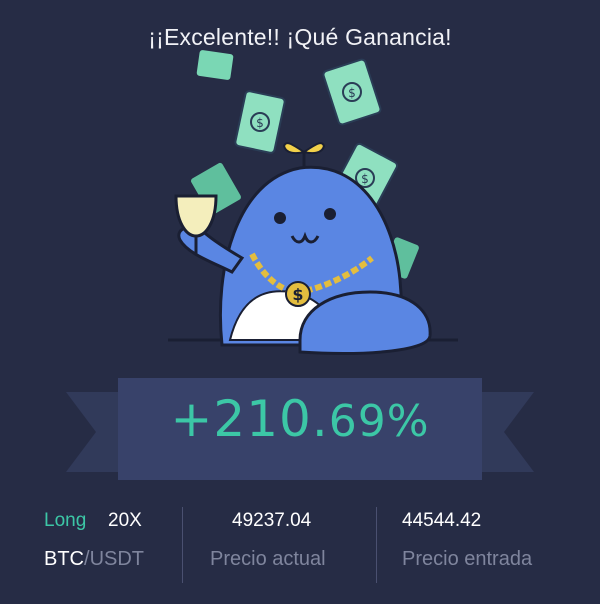 This screenshot has height=604, width=600. Describe the element at coordinates (249, 419) in the screenshot. I see `pnl-main: +210.` at that location.